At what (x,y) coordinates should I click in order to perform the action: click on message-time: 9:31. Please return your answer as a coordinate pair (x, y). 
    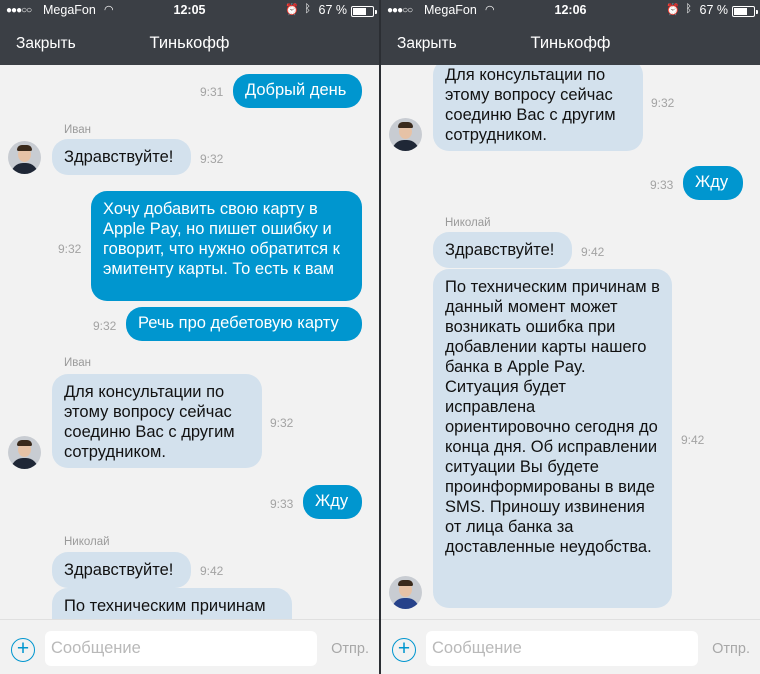
    Looking at the image, I should click on (212, 92).